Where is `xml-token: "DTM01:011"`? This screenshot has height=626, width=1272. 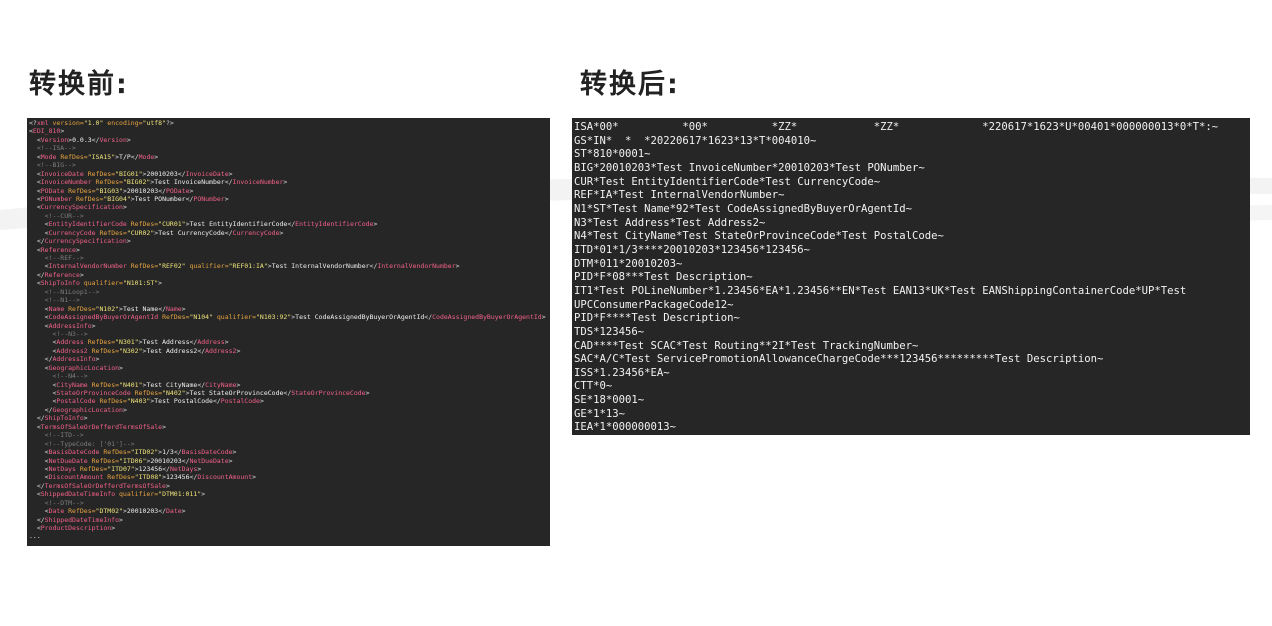
xml-token: "DTM01:011" is located at coordinates (180, 494).